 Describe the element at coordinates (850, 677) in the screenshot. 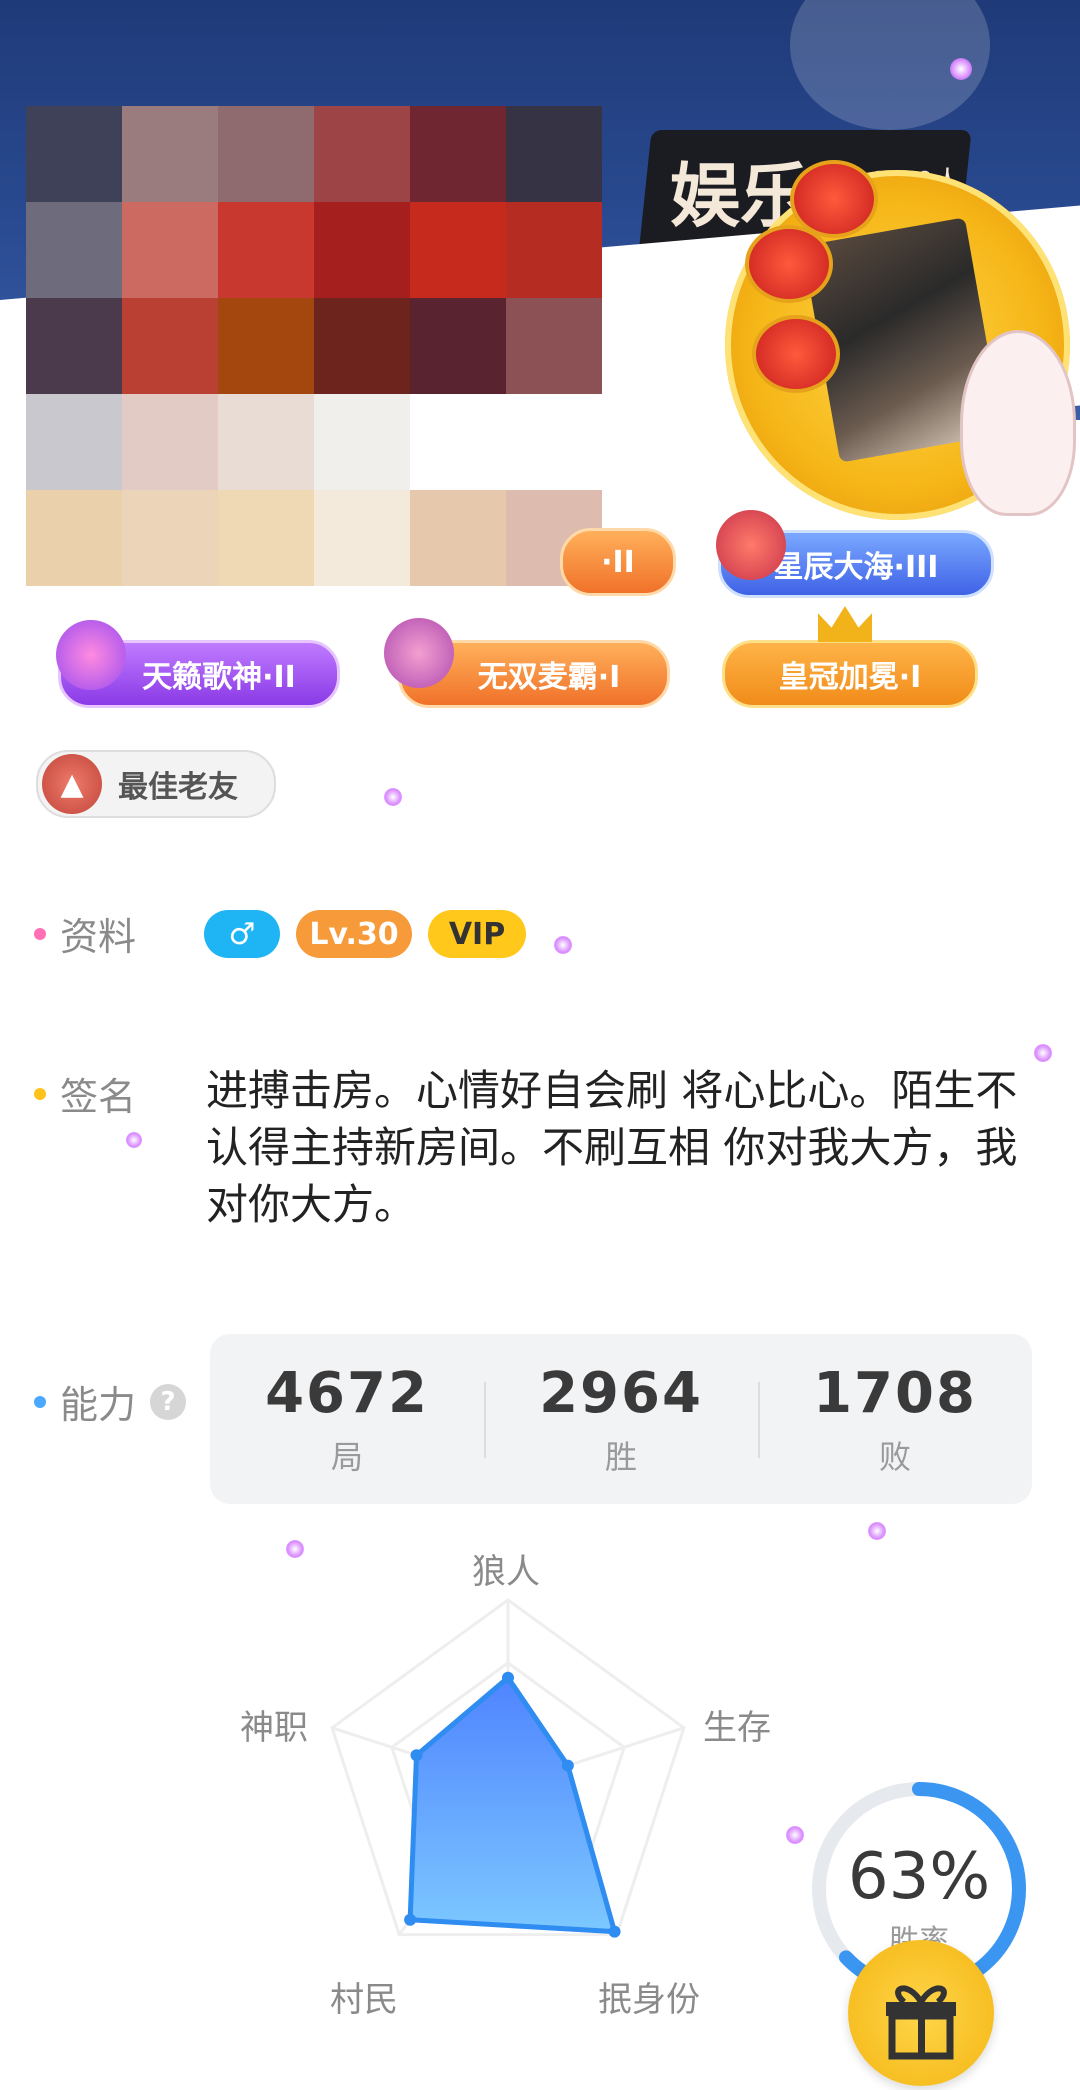

I see `badge-label: 皇冠加冕·I` at that location.